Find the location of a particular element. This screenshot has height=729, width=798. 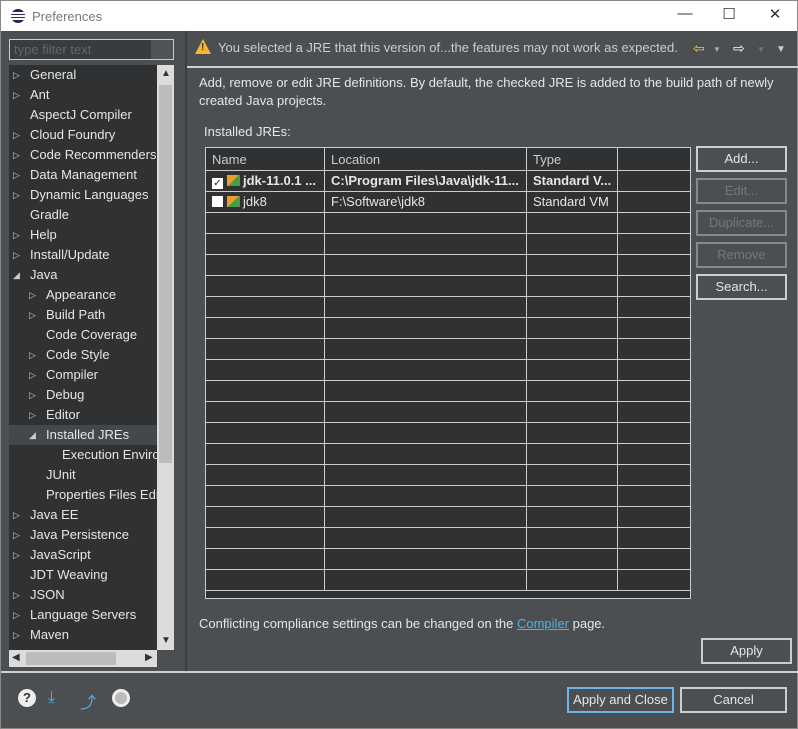

view-menu-icon: ▼ is located at coordinates (781, 49).